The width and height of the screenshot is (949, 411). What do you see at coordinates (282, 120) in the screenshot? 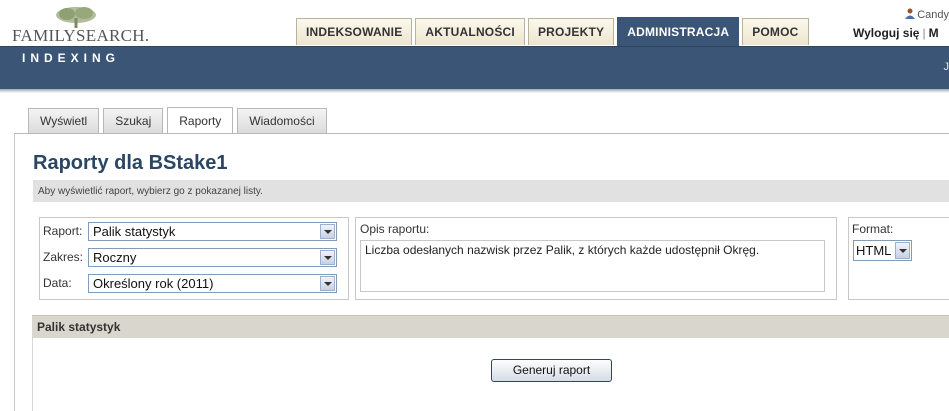
I see `tab-wiadomosci: Wiadomości` at bounding box center [282, 120].